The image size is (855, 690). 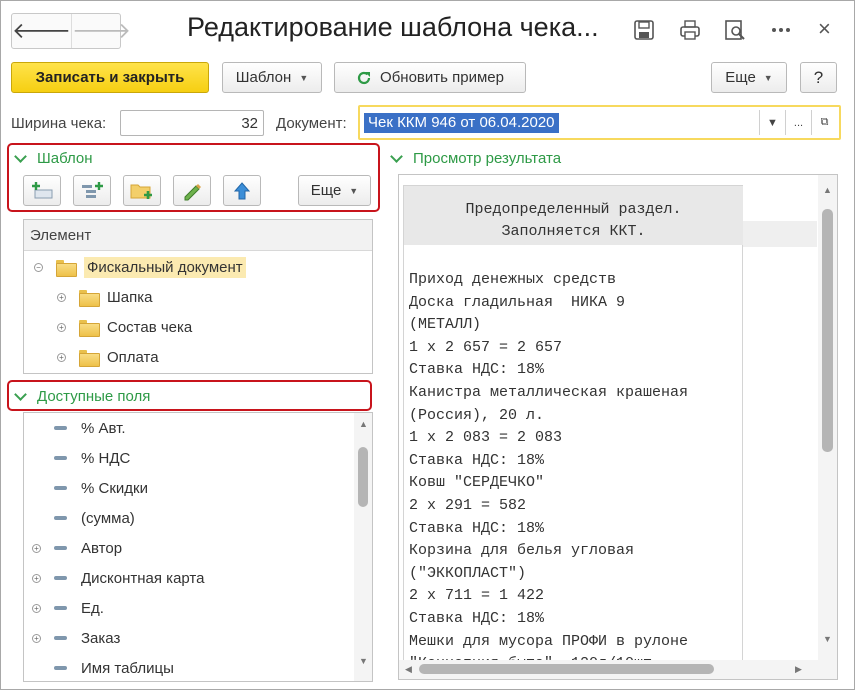 What do you see at coordinates (165, 267) in the screenshot?
I see `tree-row-label: Фискальный документ` at bounding box center [165, 267].